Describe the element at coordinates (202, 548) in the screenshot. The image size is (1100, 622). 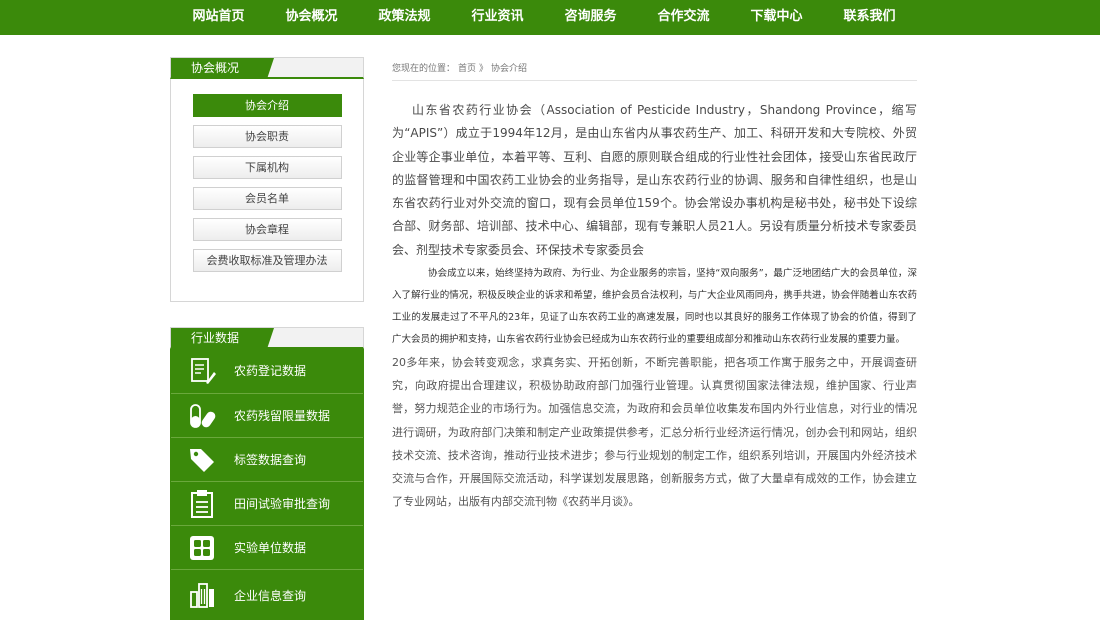
I see `grid-blocks-icon` at that location.